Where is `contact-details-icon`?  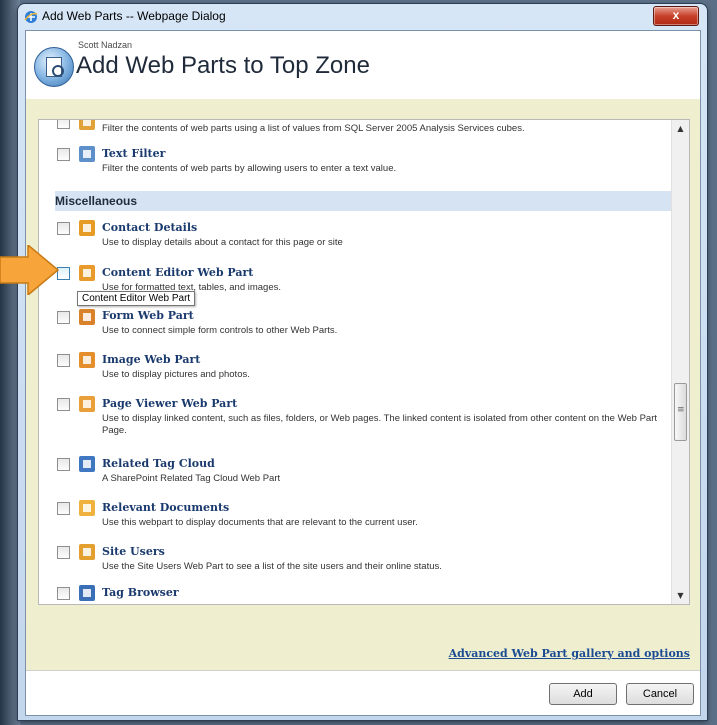
contact-details-icon is located at coordinates (87, 228).